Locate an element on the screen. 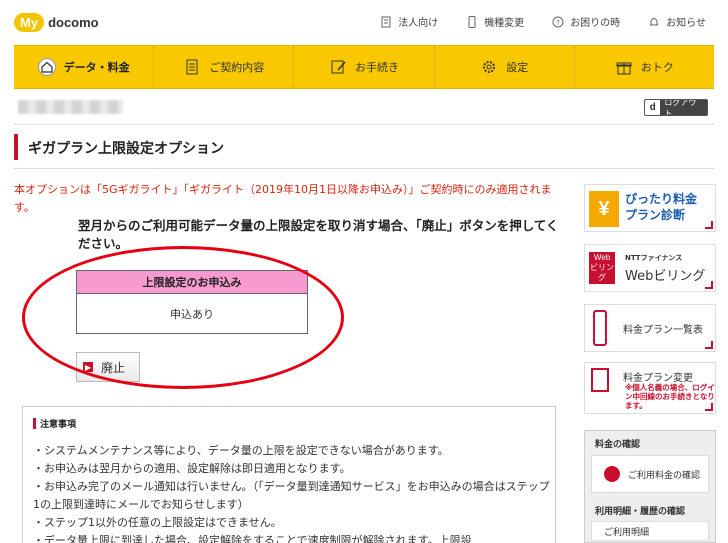 This screenshot has width=728, height=543. notes-title: 注意事項 is located at coordinates (54, 423).